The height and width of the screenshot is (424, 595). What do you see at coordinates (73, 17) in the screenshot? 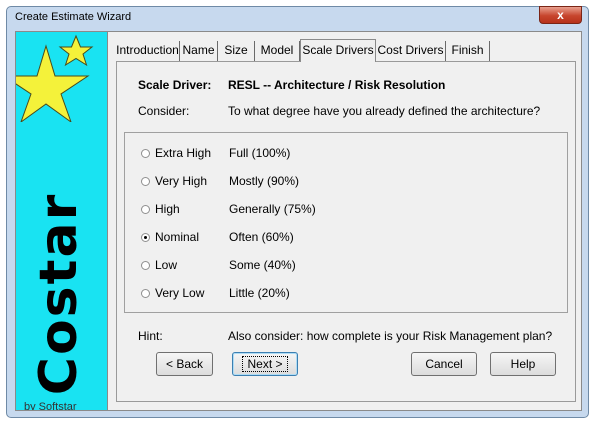
I see `window-title: Create Estimate Wizard` at bounding box center [73, 17].